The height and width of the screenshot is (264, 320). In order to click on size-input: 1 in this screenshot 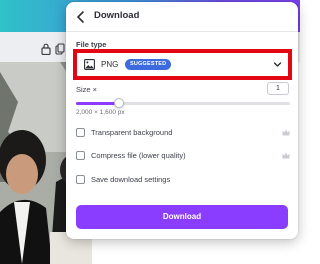, I will do `click(278, 88)`.